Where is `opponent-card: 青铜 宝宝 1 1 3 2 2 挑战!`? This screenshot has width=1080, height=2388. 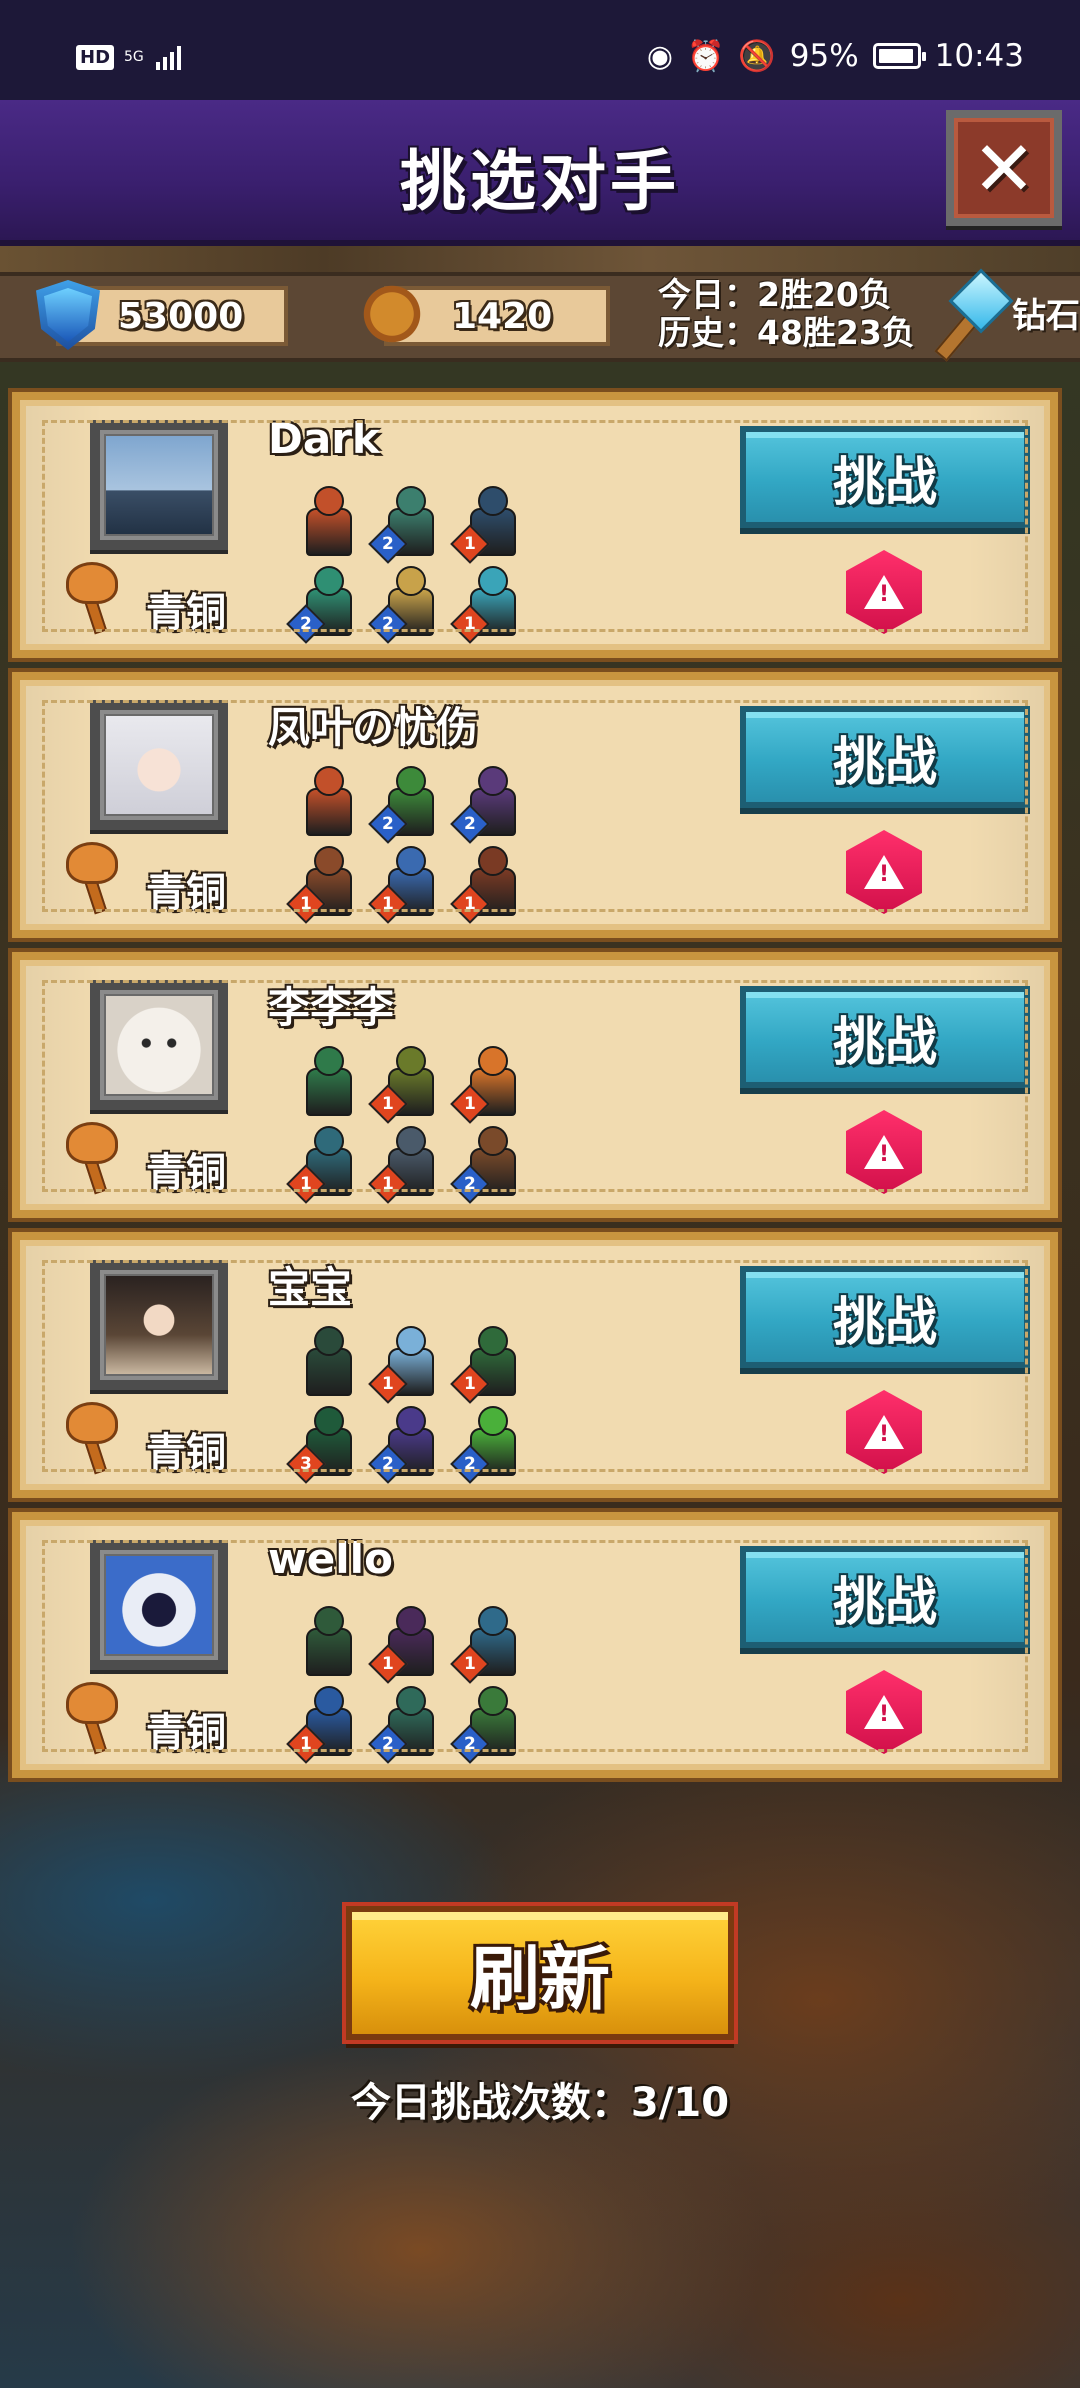
opponent-card: 青铜 宝宝 1 1 3 2 2 挑战! is located at coordinates (535, 1365).